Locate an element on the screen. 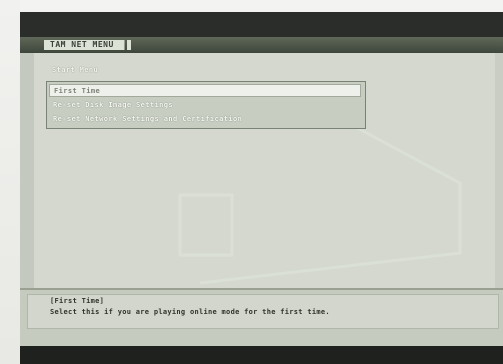  decor-square is located at coordinates (206, 225).